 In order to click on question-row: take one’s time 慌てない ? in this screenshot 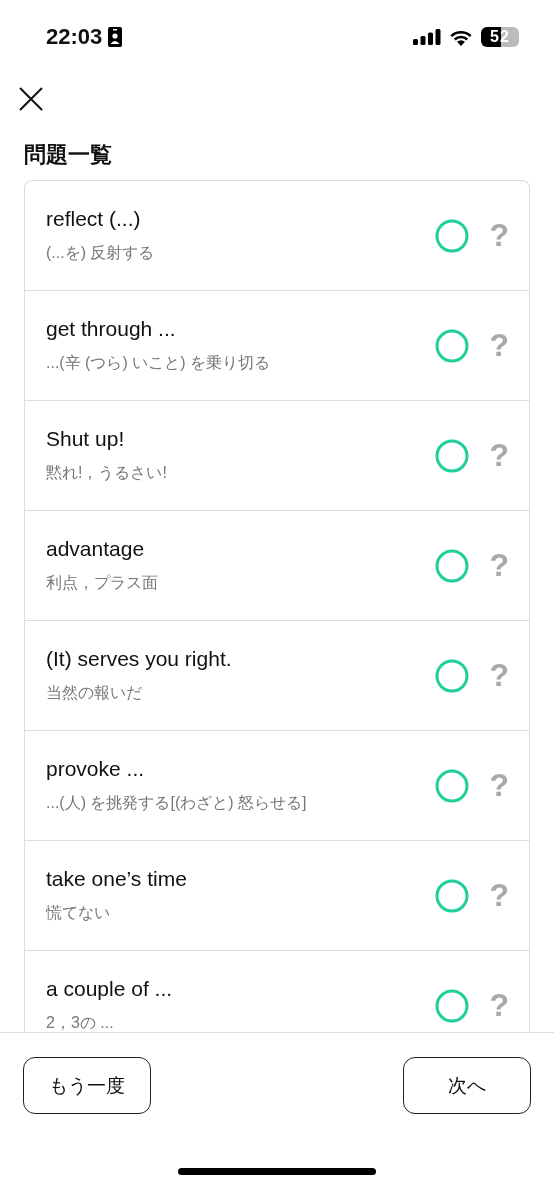, I will do `click(277, 896)`.